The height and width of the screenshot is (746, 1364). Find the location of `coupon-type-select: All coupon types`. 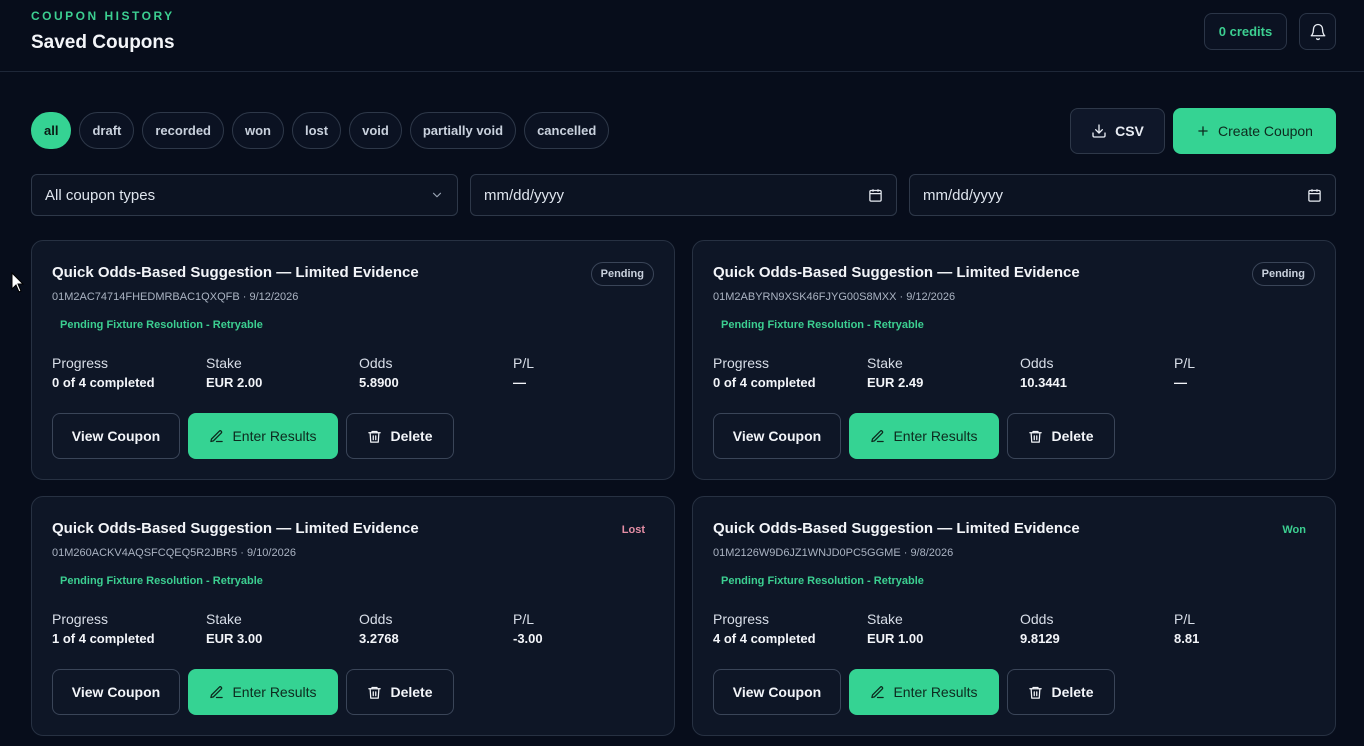

coupon-type-select: All coupon types is located at coordinates (244, 195).